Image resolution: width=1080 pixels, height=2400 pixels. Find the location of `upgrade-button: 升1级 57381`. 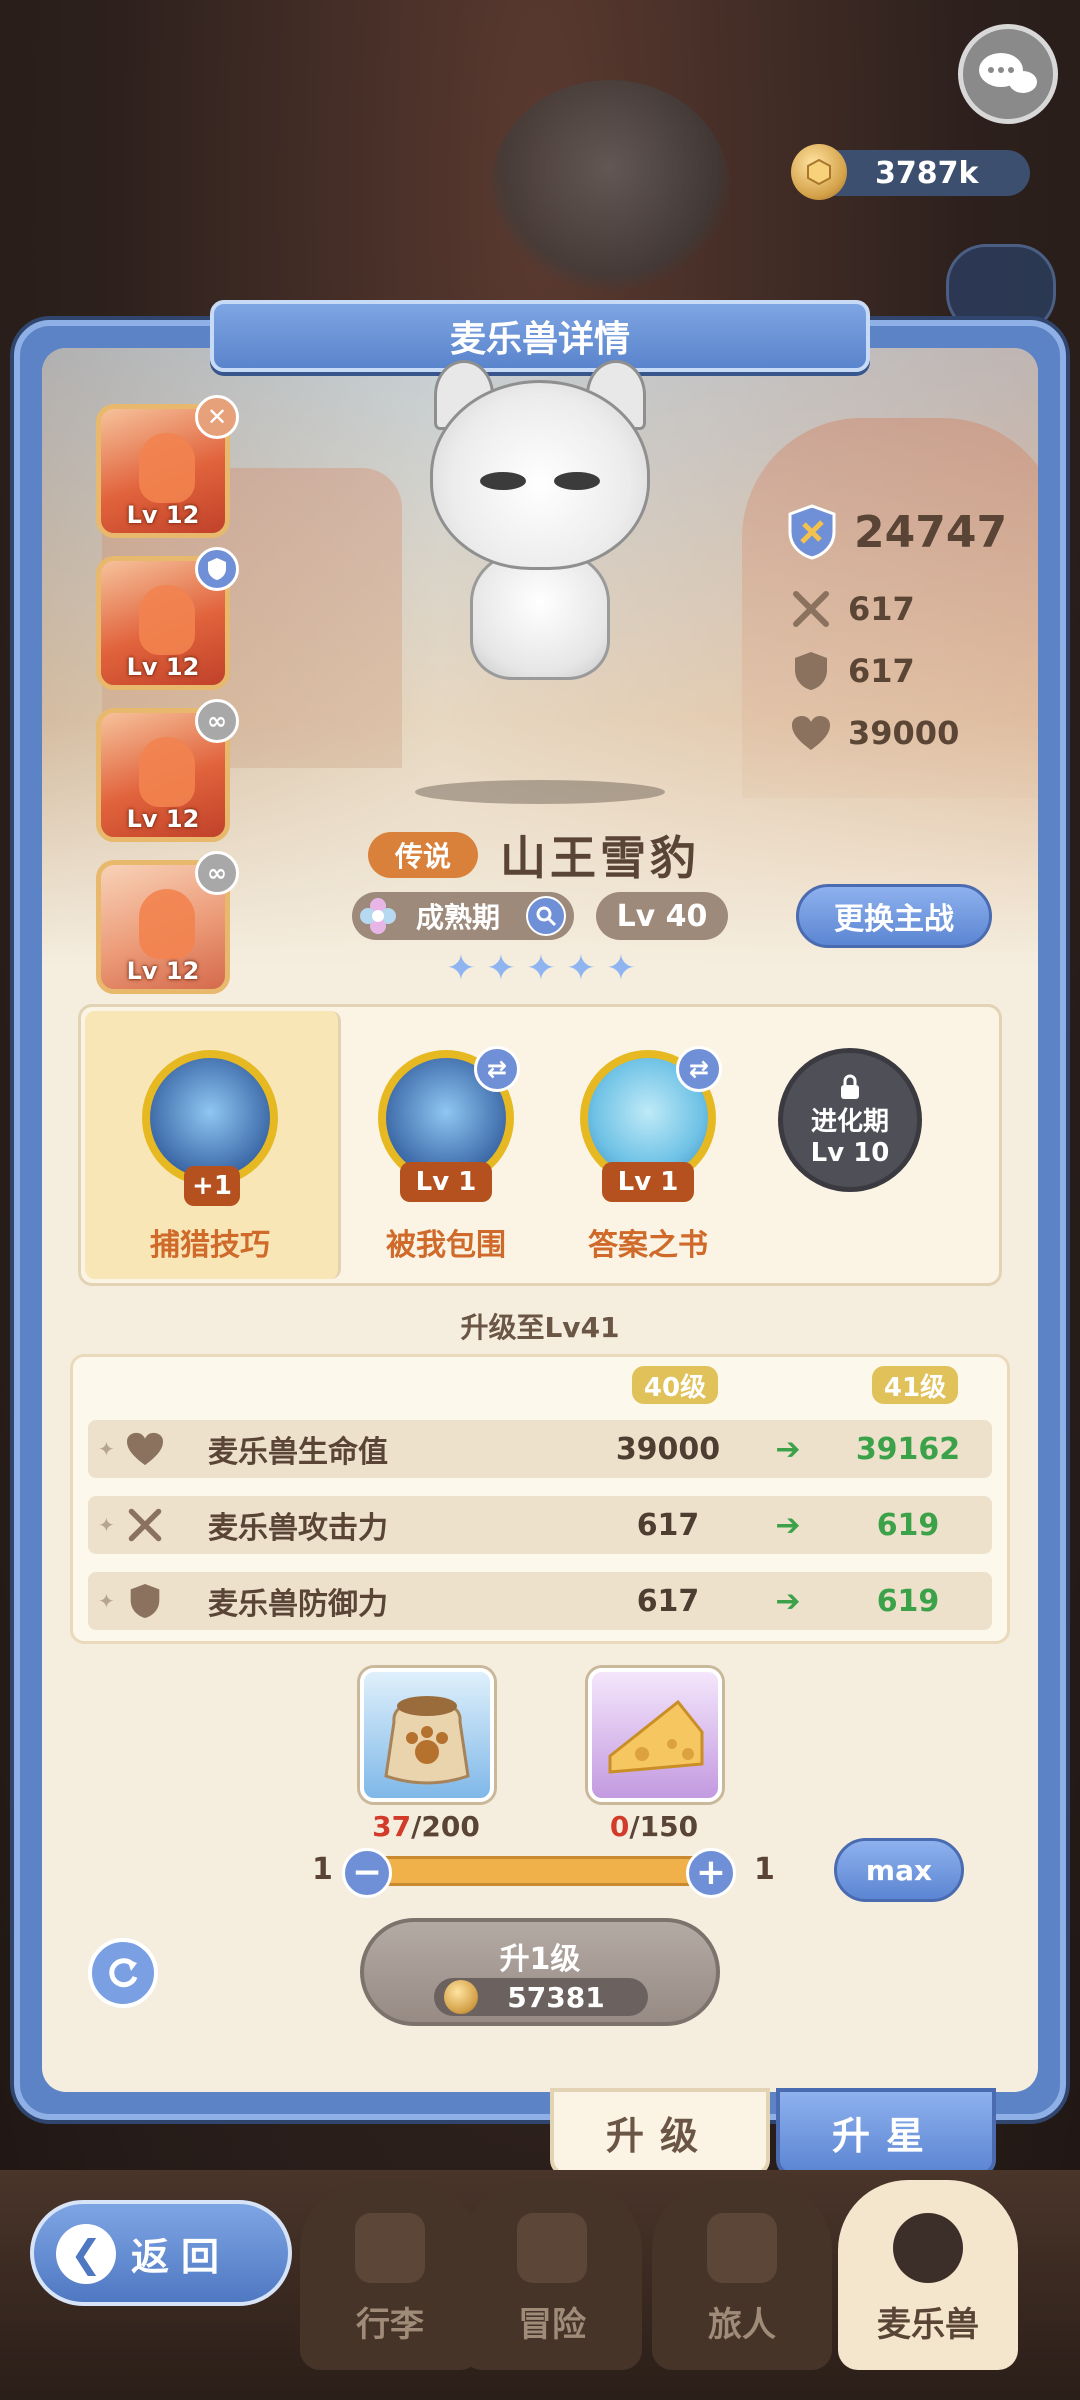

upgrade-button: 升1级 57381 is located at coordinates (540, 1972).